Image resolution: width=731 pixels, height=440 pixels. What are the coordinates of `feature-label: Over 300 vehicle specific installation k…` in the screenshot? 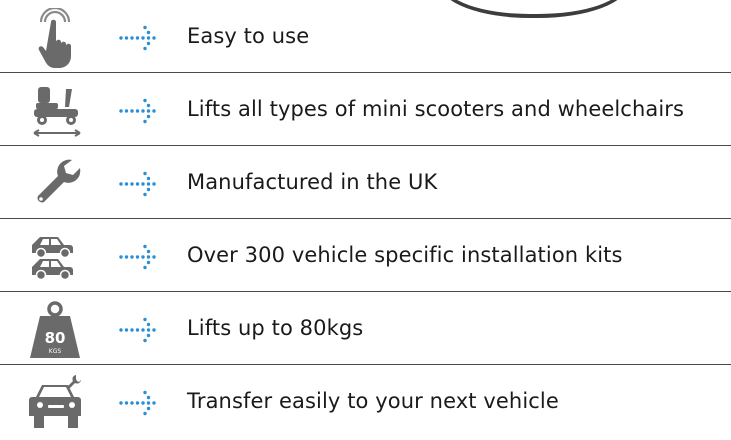 It's located at (405, 255).